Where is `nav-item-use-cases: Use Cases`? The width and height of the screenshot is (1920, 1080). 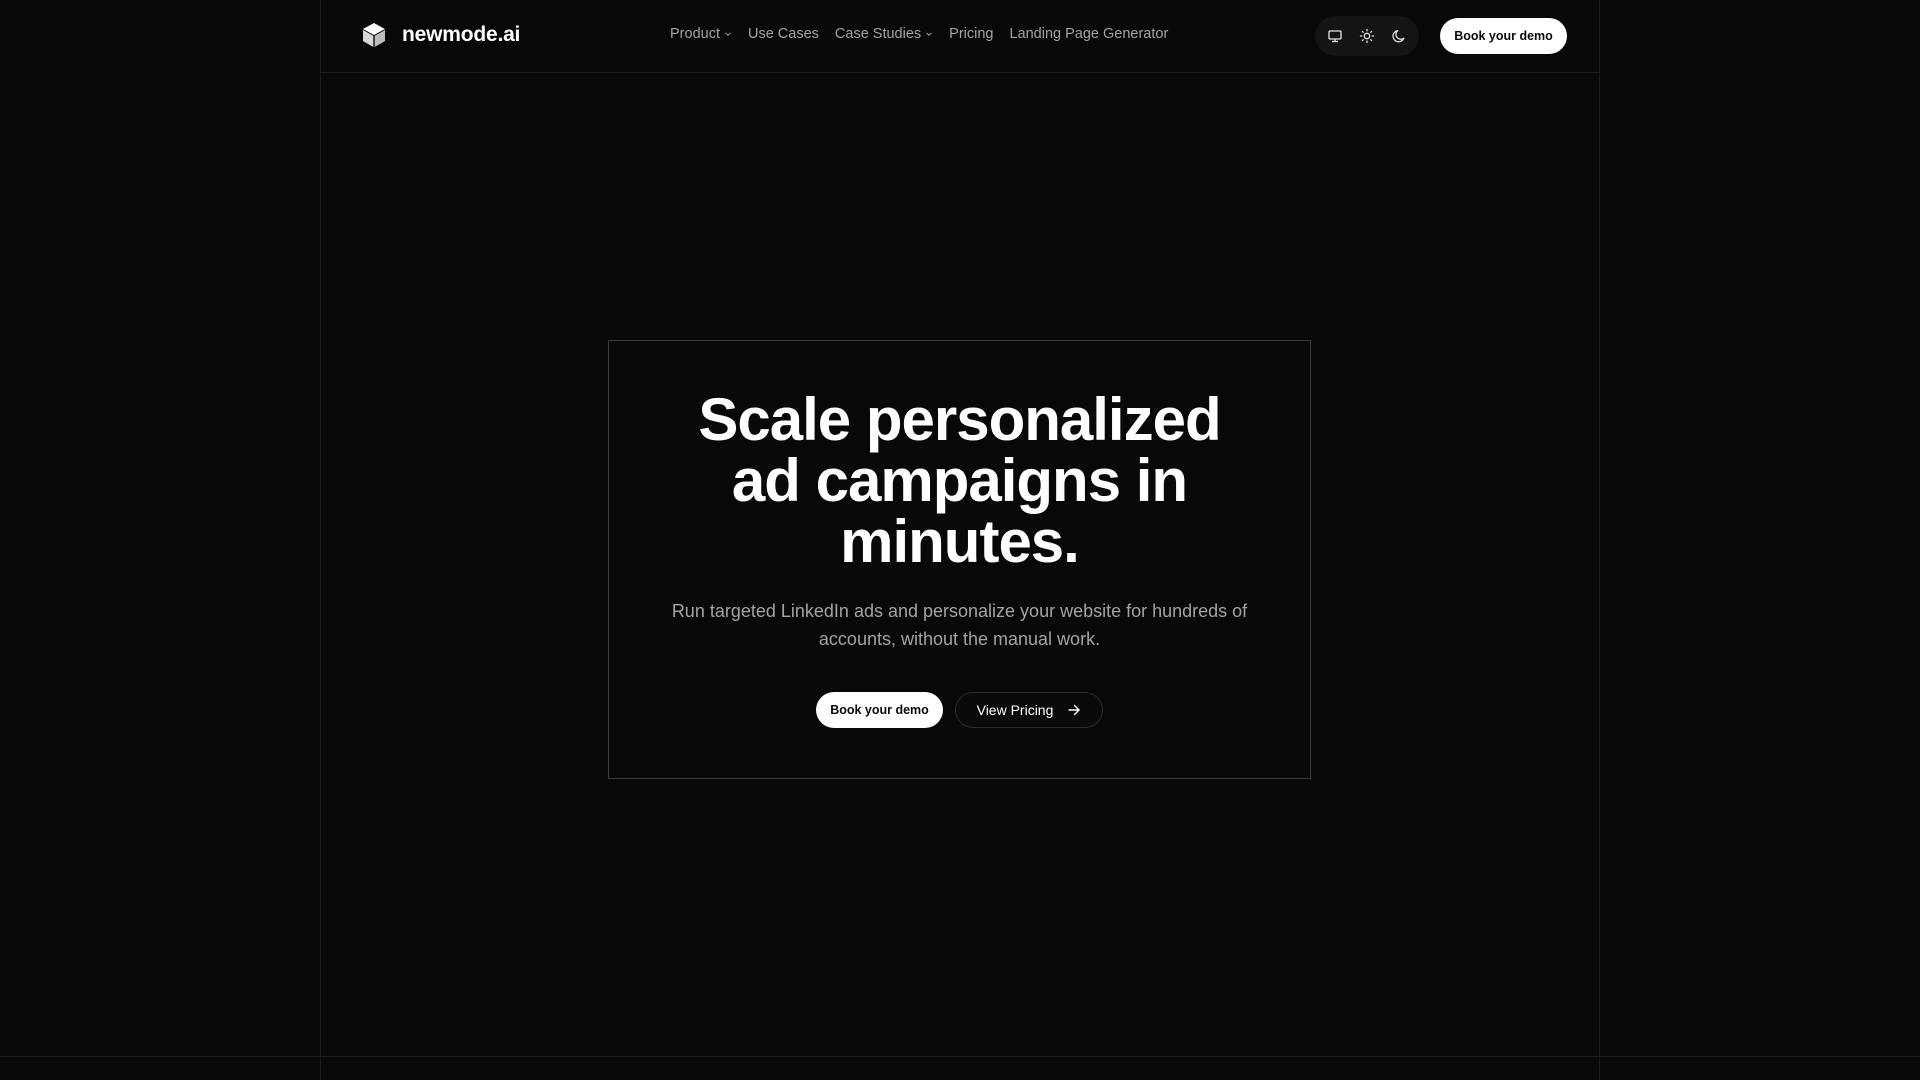 nav-item-use-cases: Use Cases is located at coordinates (783, 34).